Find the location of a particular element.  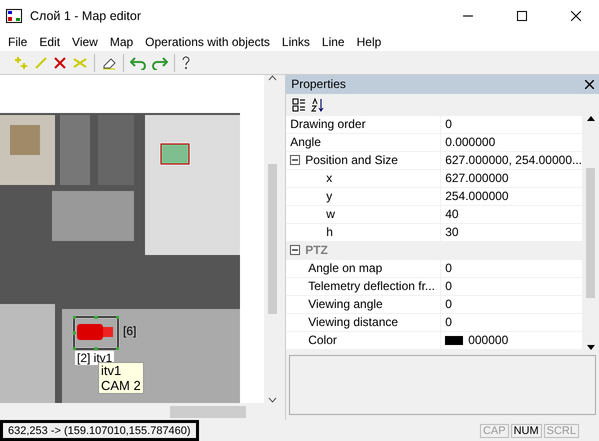

key-indicator: NUM is located at coordinates (526, 431).